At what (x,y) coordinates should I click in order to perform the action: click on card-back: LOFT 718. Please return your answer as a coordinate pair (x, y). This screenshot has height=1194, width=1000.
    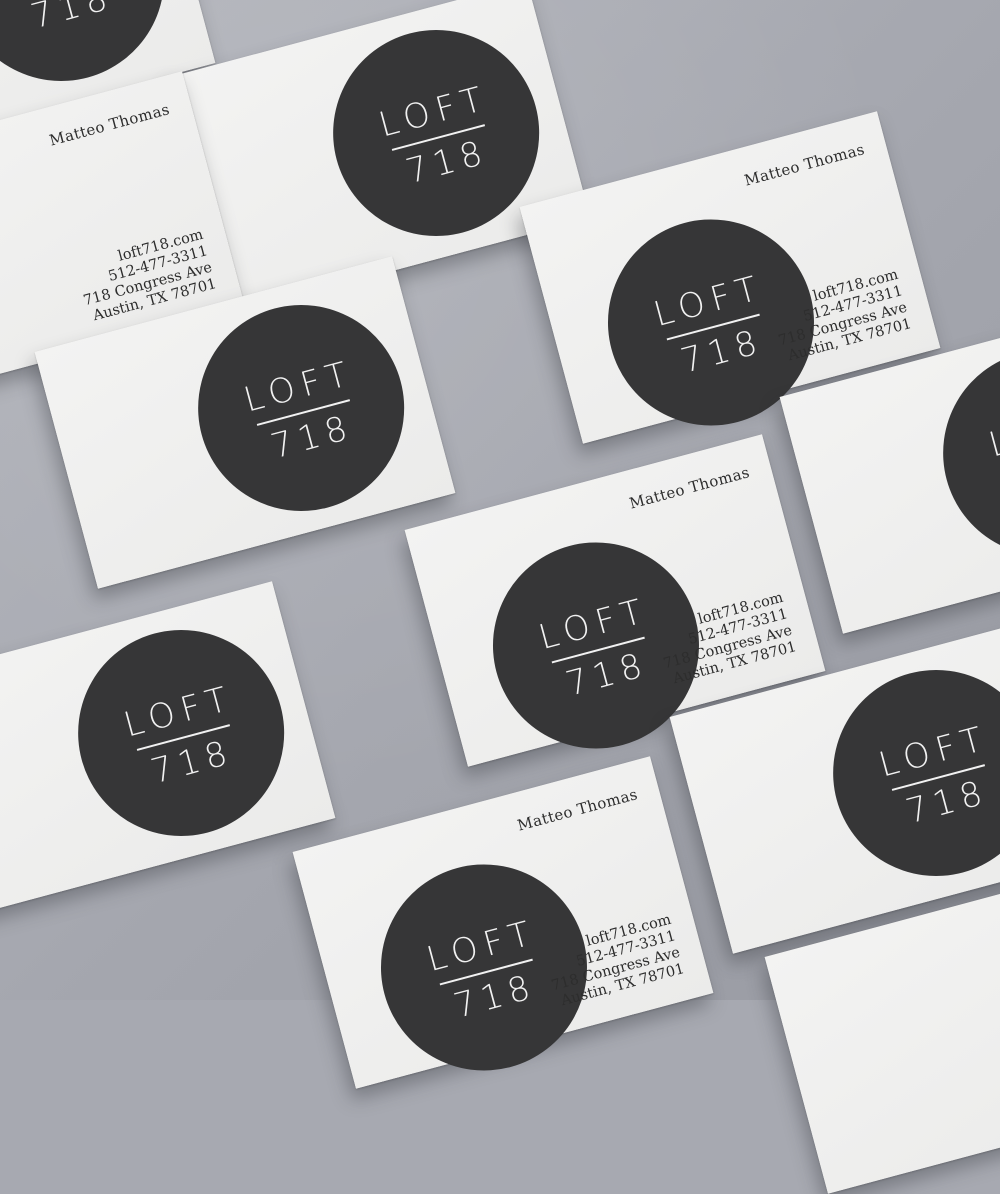
    Looking at the image, I should click on (168, 747).